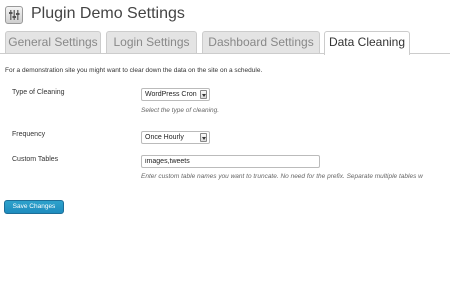 The width and height of the screenshot is (450, 286). What do you see at coordinates (171, 94) in the screenshot?
I see `type-of-cleaning-value: WordPress Cron` at bounding box center [171, 94].